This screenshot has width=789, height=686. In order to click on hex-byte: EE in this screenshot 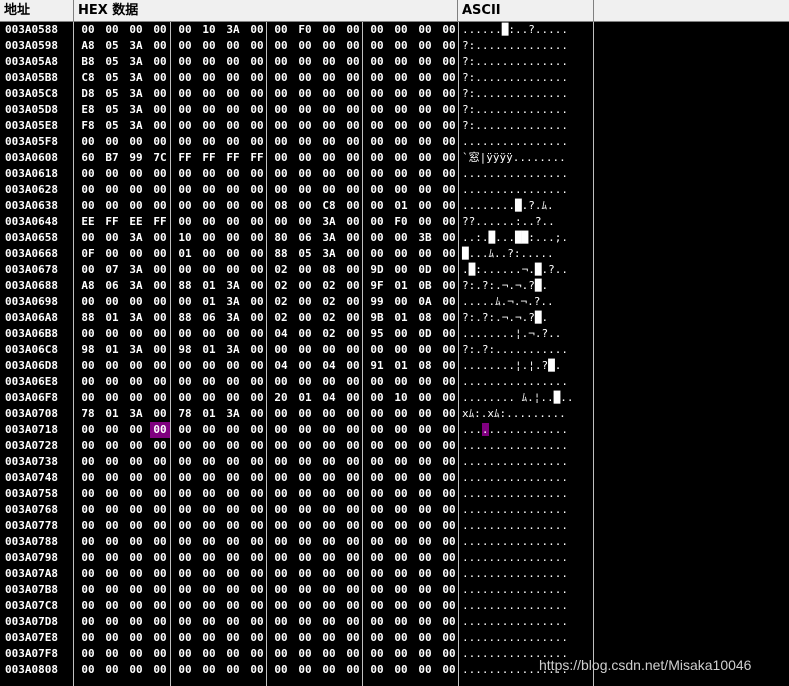, I will do `click(136, 222)`.